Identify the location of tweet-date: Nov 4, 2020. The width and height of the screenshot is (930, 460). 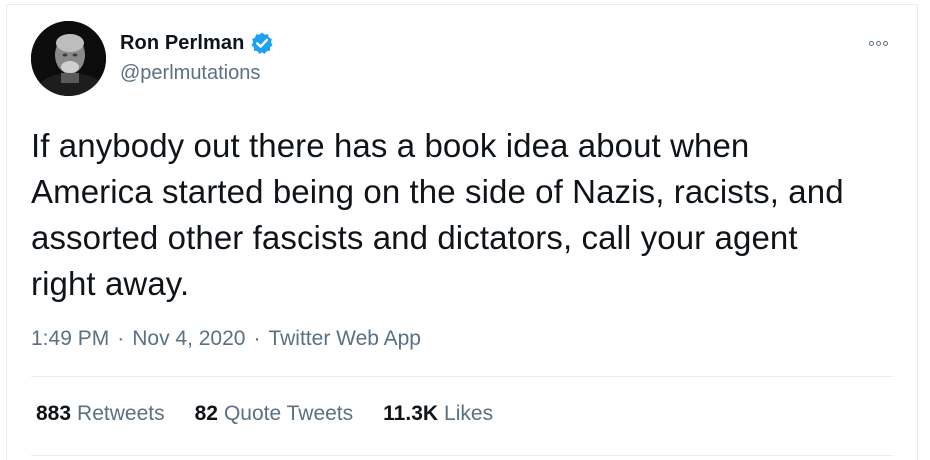
(188, 339).